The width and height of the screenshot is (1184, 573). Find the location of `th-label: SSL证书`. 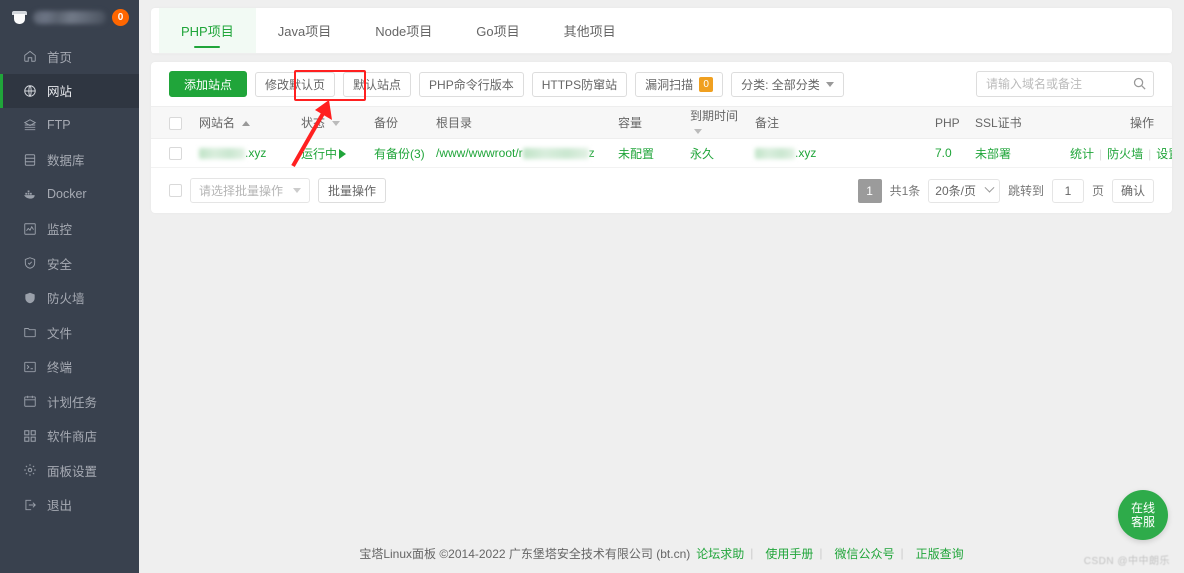

th-label: SSL证书 is located at coordinates (998, 123).